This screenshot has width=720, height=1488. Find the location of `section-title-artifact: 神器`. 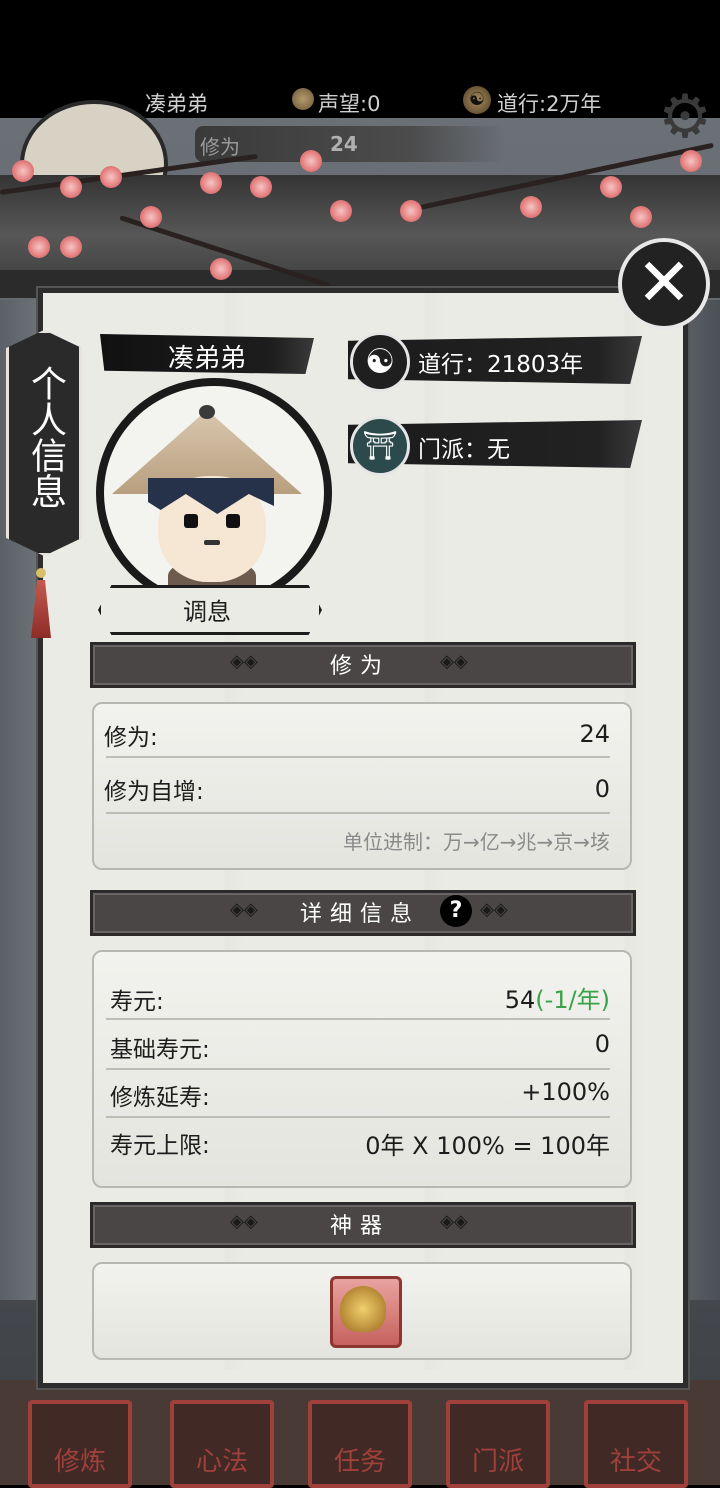

section-title-artifact: 神器 is located at coordinates (359, 1226).